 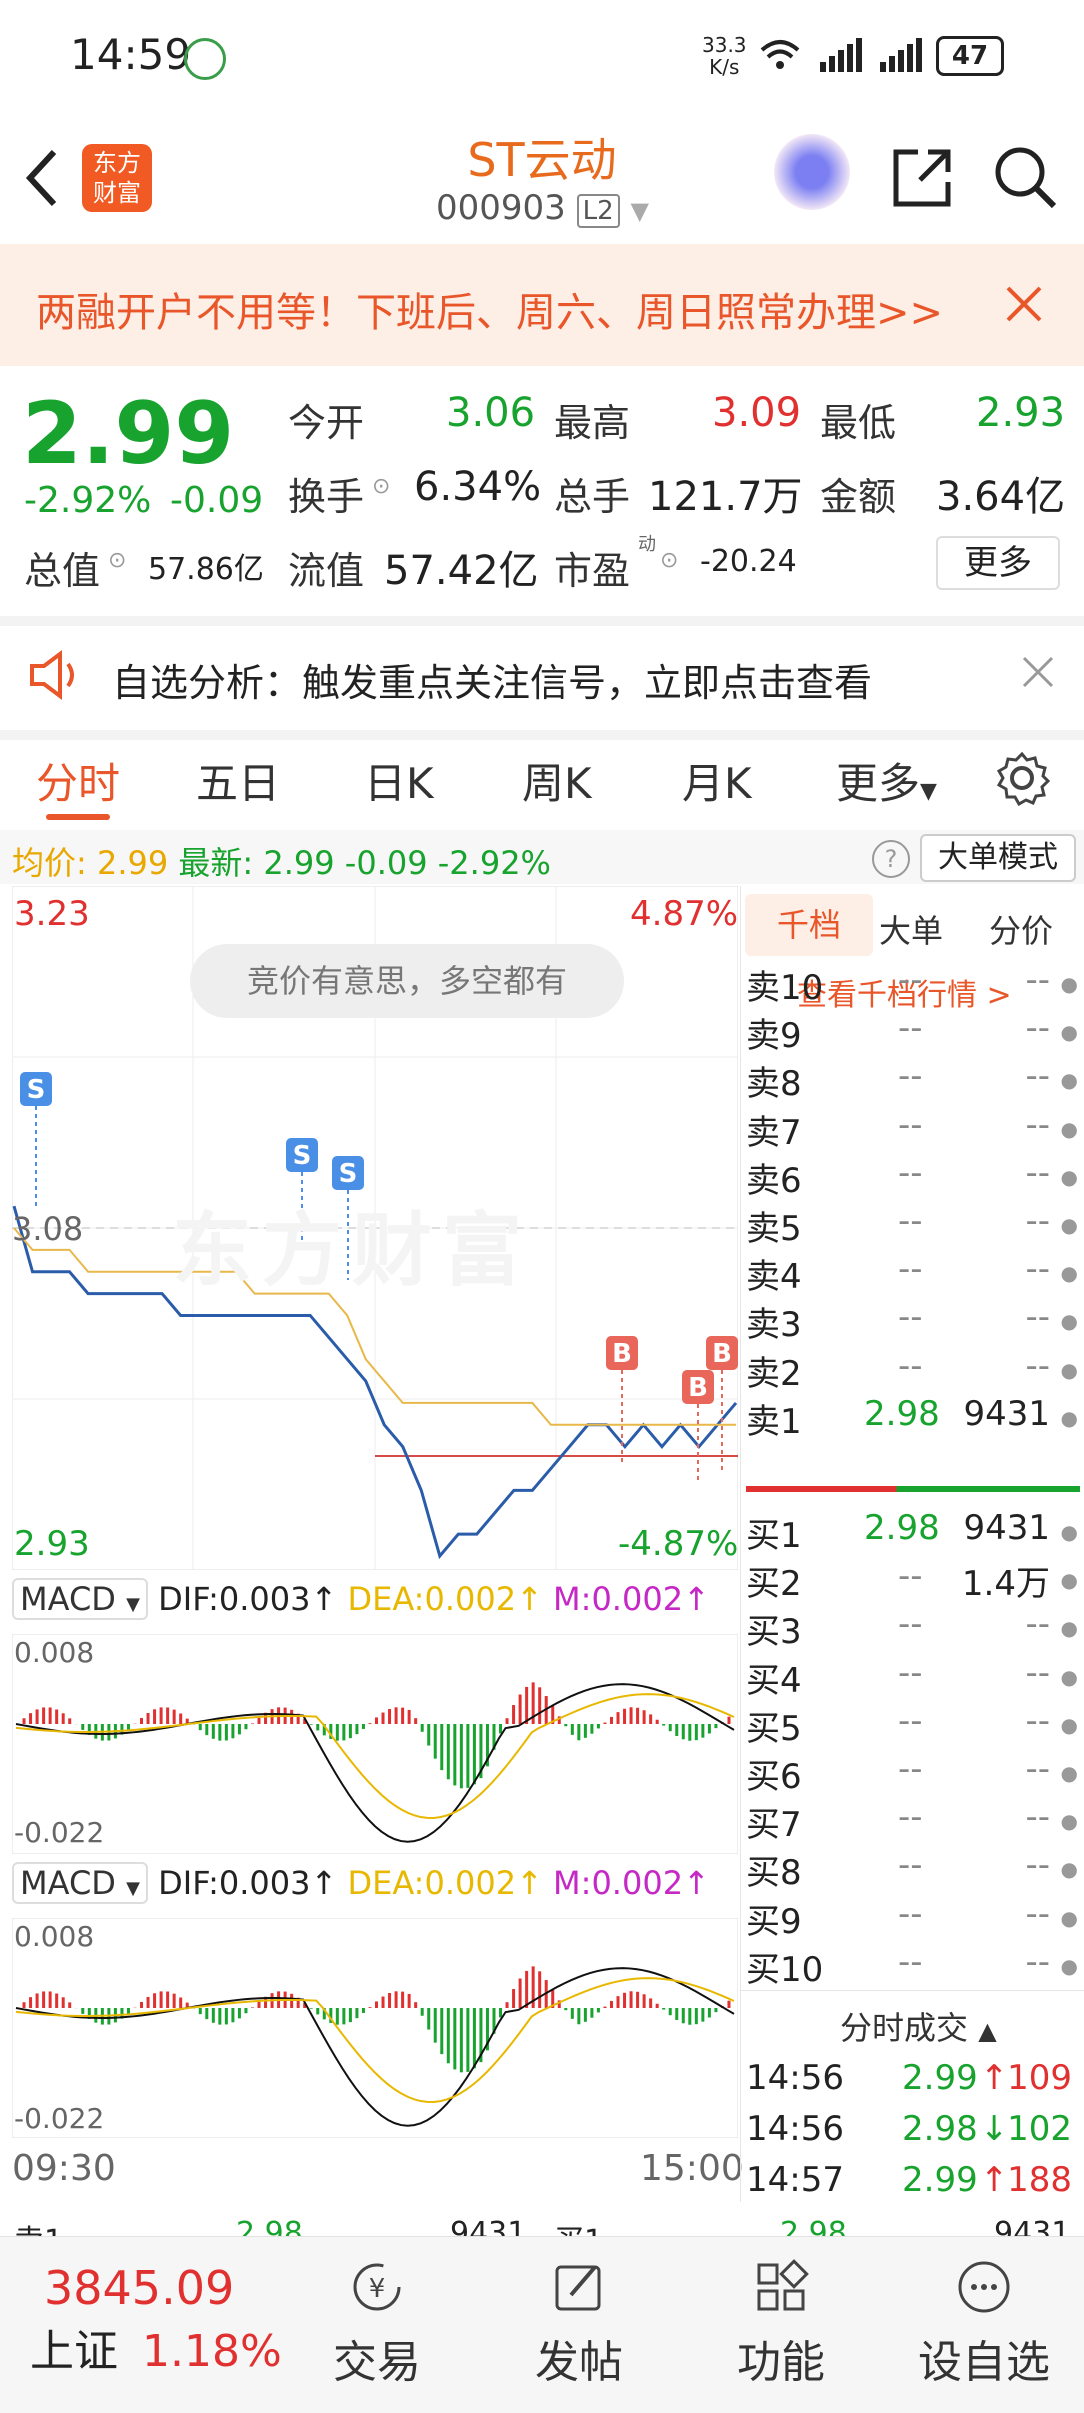 I want to click on tab-big-orders: 大单, so click(x=911, y=929).